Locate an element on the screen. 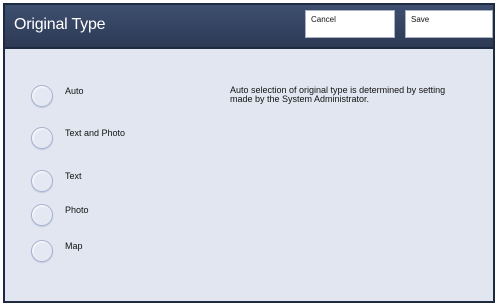 The height and width of the screenshot is (307, 499). option-label: Text is located at coordinates (73, 176).